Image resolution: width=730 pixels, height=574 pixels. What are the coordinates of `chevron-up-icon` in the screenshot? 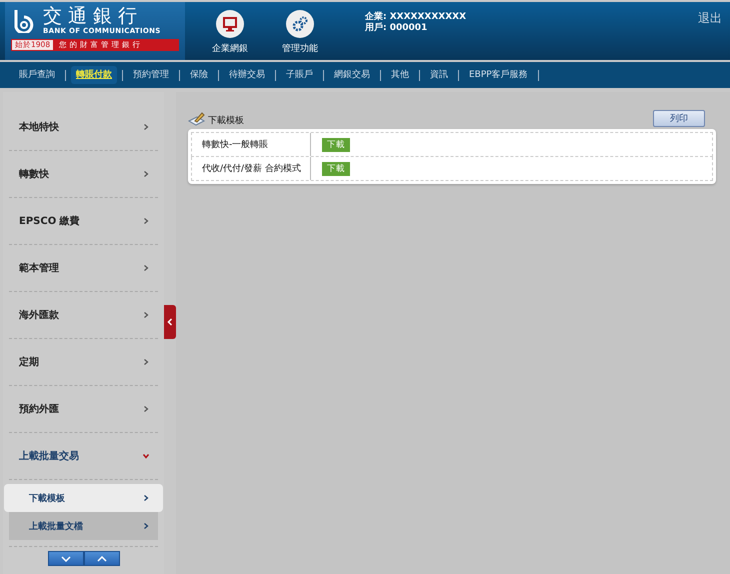 It's located at (101, 559).